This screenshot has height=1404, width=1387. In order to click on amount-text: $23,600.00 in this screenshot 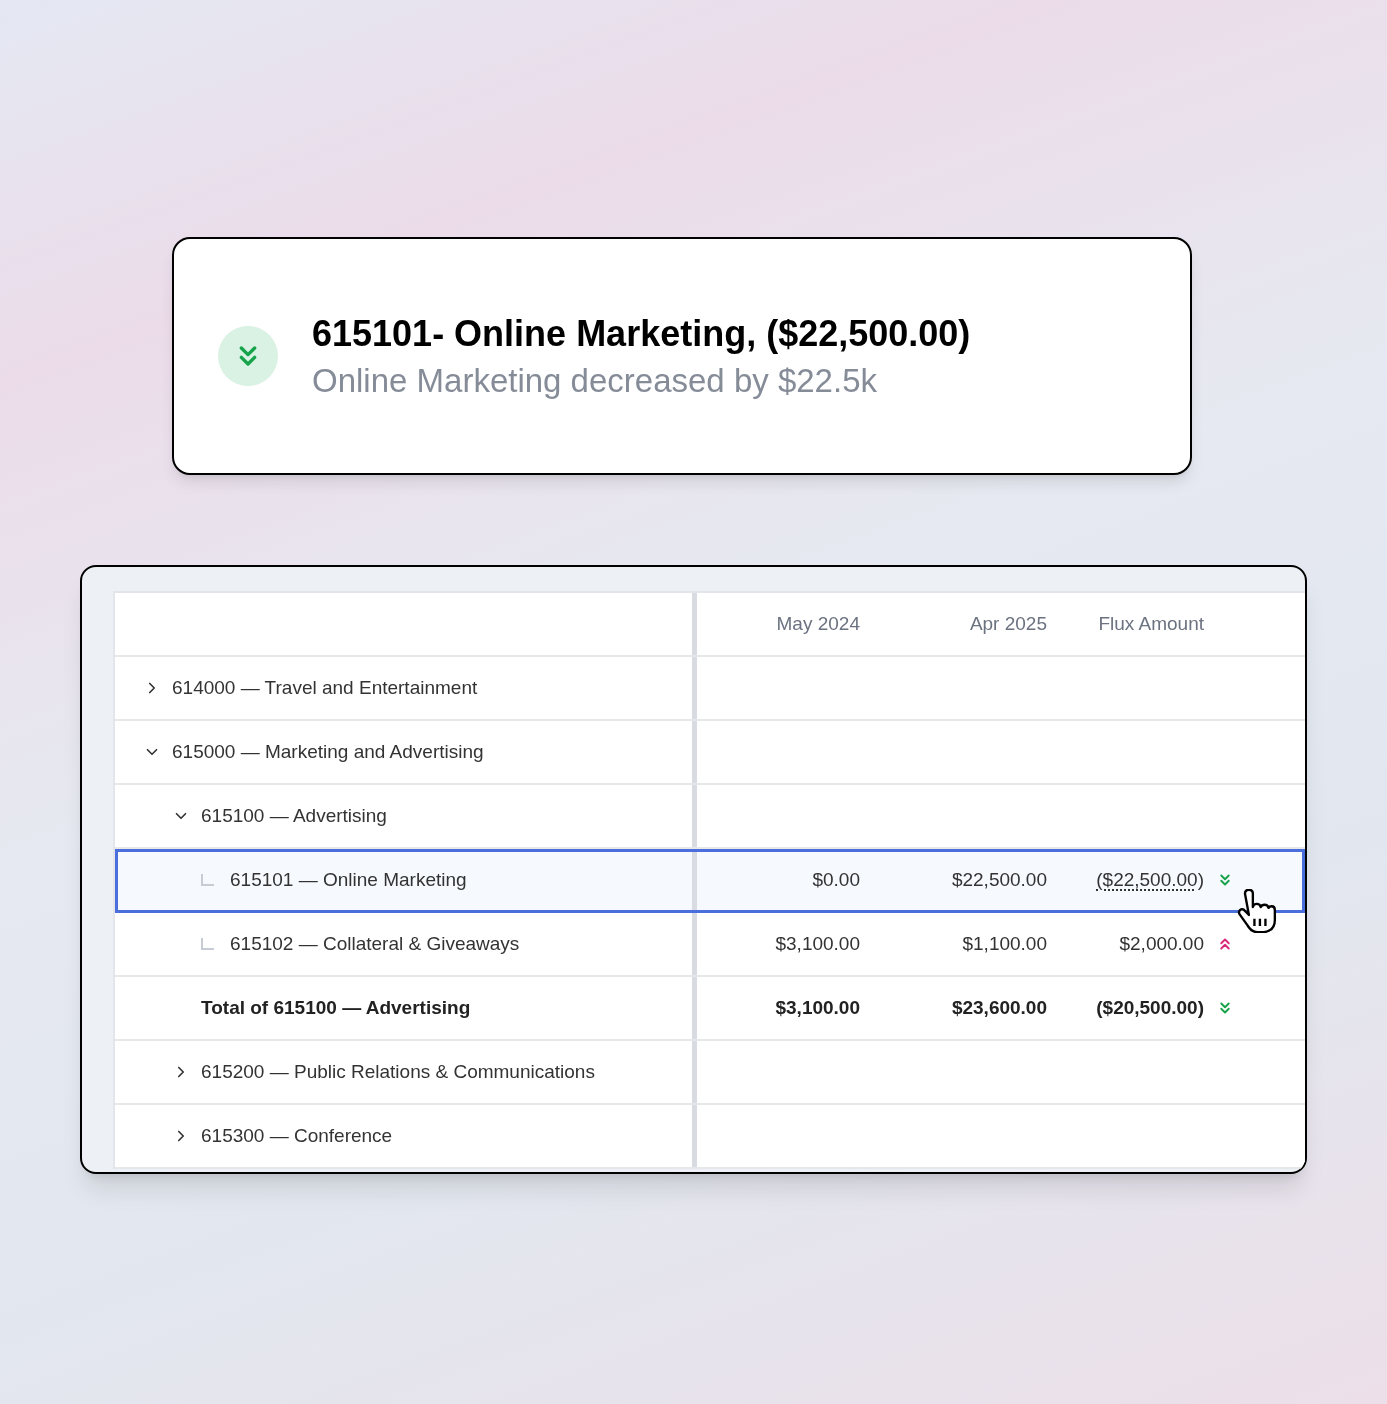, I will do `click(999, 1007)`.